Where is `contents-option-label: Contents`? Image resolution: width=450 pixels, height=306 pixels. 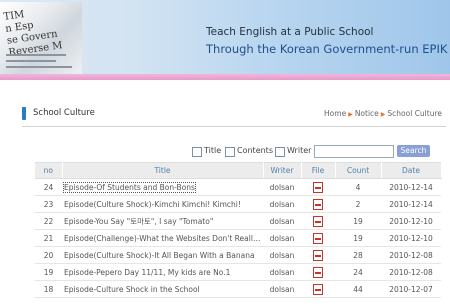
contents-option-label: Contents is located at coordinates (255, 150).